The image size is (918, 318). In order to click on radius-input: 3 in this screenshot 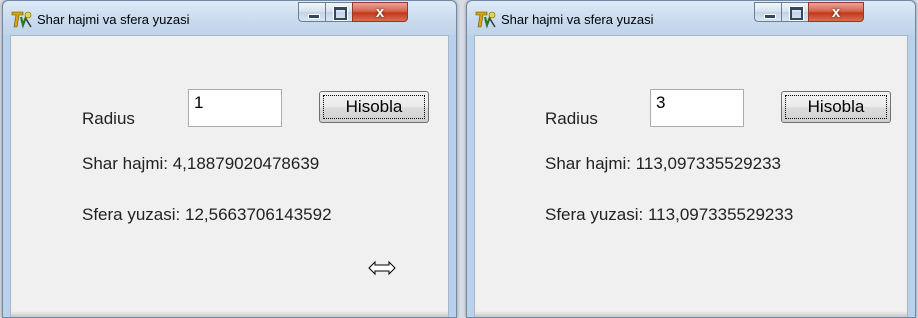, I will do `click(697, 108)`.